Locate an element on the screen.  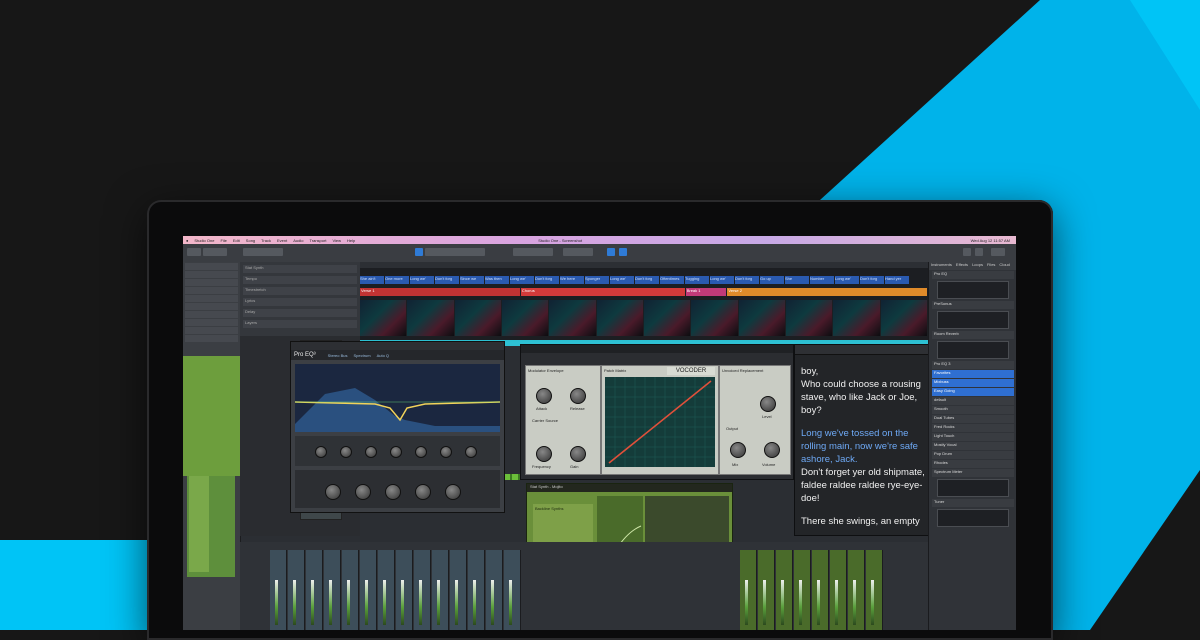
browser-item: Light Touch is located at coordinates (973, 437).